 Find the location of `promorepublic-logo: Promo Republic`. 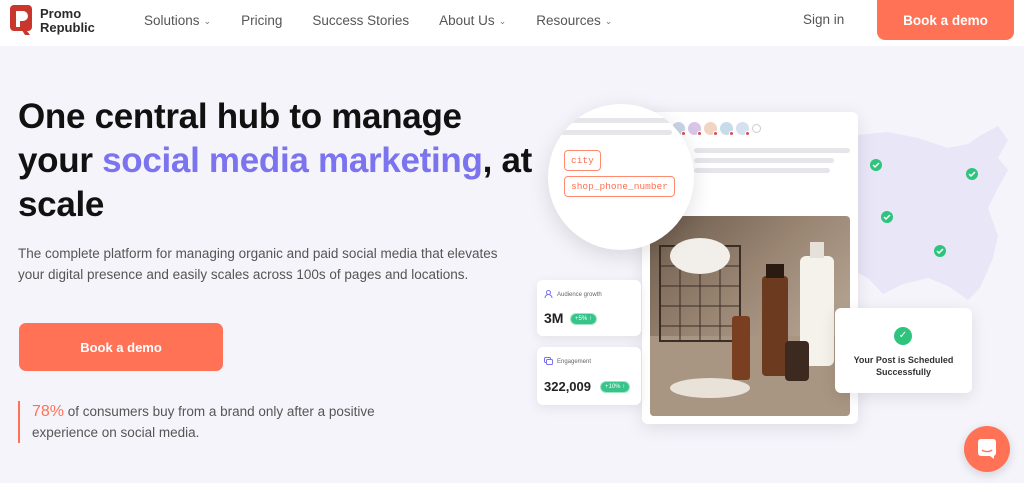

promorepublic-logo: Promo Republic is located at coordinates (52, 21).